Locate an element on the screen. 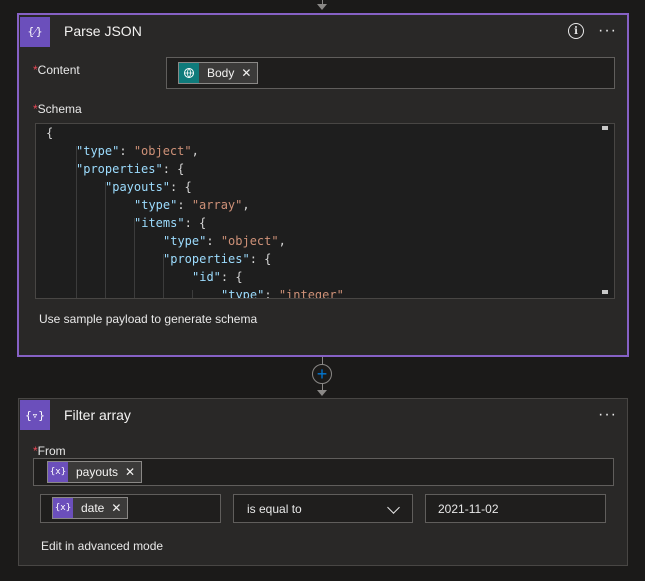 Image resolution: width=645 pixels, height=581 pixels. from-label: *From is located at coordinates (49, 451).